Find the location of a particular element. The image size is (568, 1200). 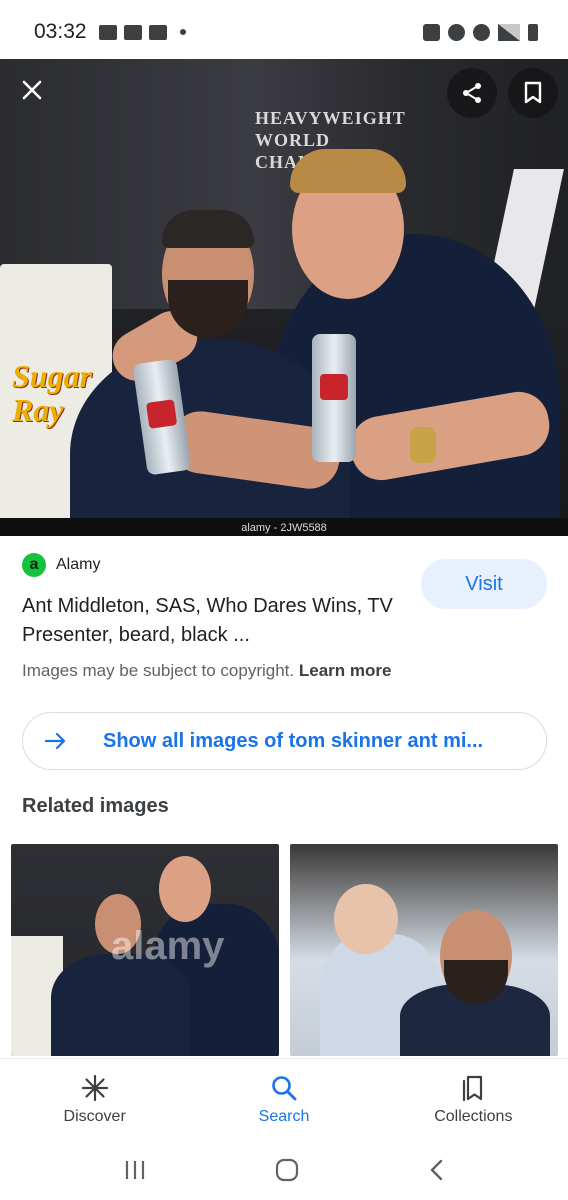

share-icon is located at coordinates (472, 93).